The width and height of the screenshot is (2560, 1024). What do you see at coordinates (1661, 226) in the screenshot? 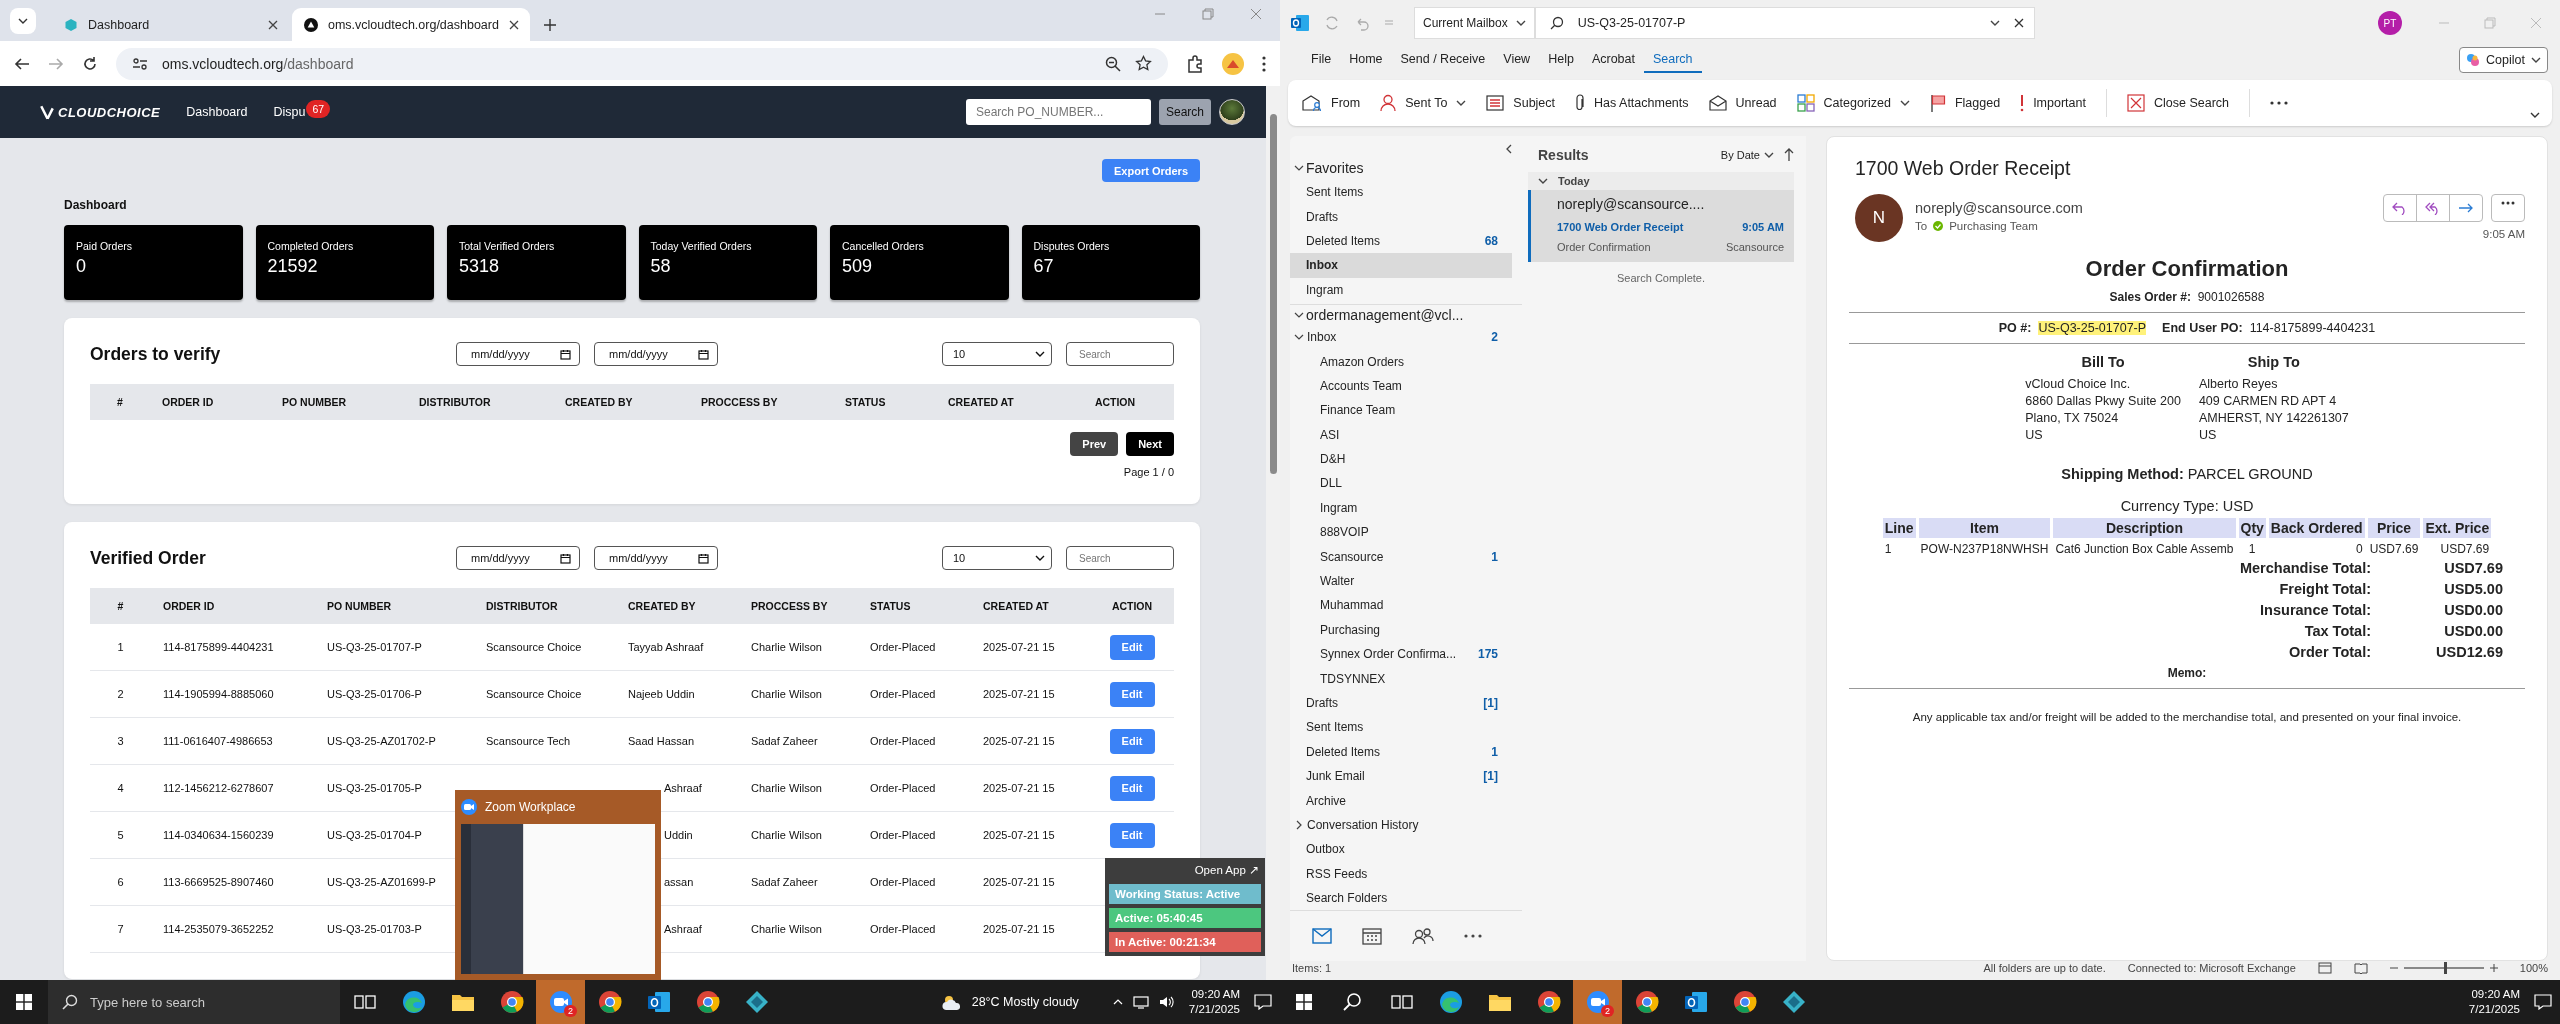
I see `message-list-item: noreply@scansource.... 1700 Web Order Receipt 9:05 AM Order Confirmation Scansource` at bounding box center [1661, 226].